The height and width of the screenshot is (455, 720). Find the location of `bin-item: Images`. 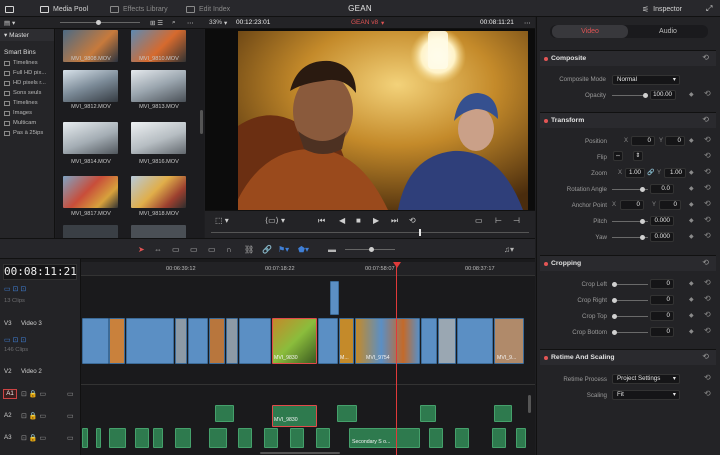

bin-item: Images is located at coordinates (27, 113).